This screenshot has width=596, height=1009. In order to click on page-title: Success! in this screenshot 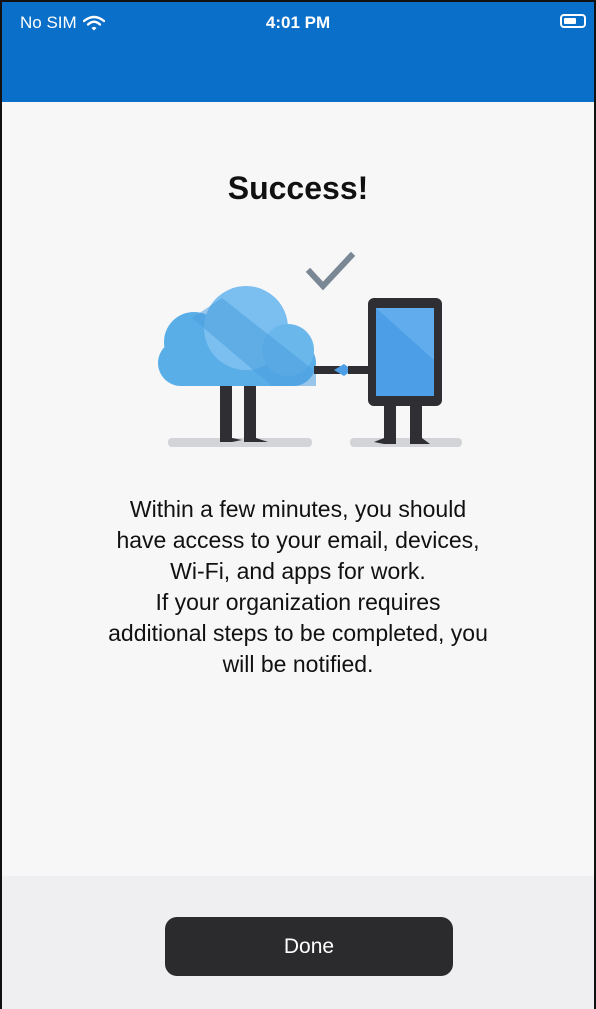, I will do `click(298, 188)`.